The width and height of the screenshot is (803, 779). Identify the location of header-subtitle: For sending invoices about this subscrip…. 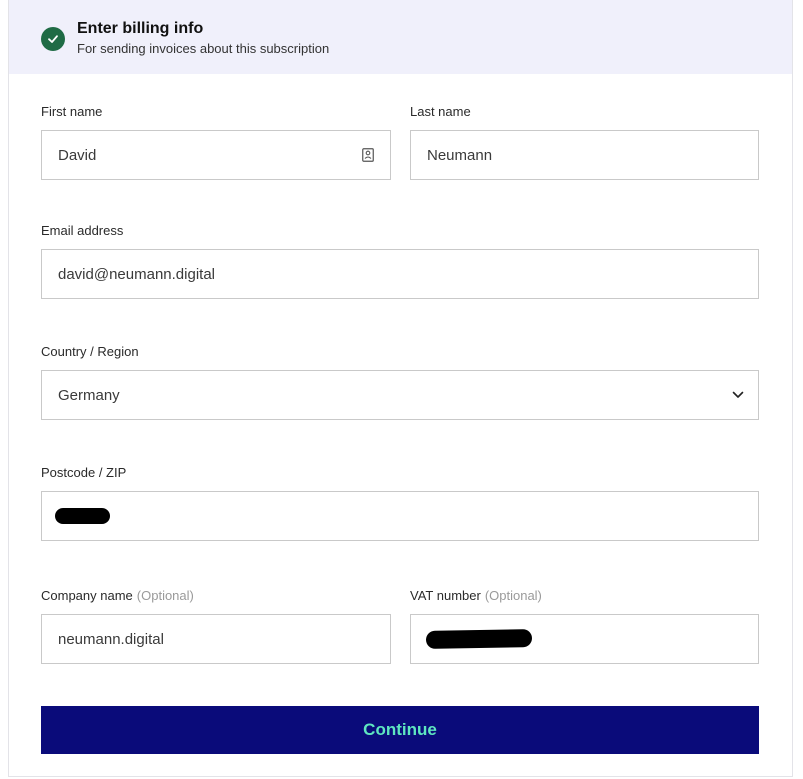
(203, 48).